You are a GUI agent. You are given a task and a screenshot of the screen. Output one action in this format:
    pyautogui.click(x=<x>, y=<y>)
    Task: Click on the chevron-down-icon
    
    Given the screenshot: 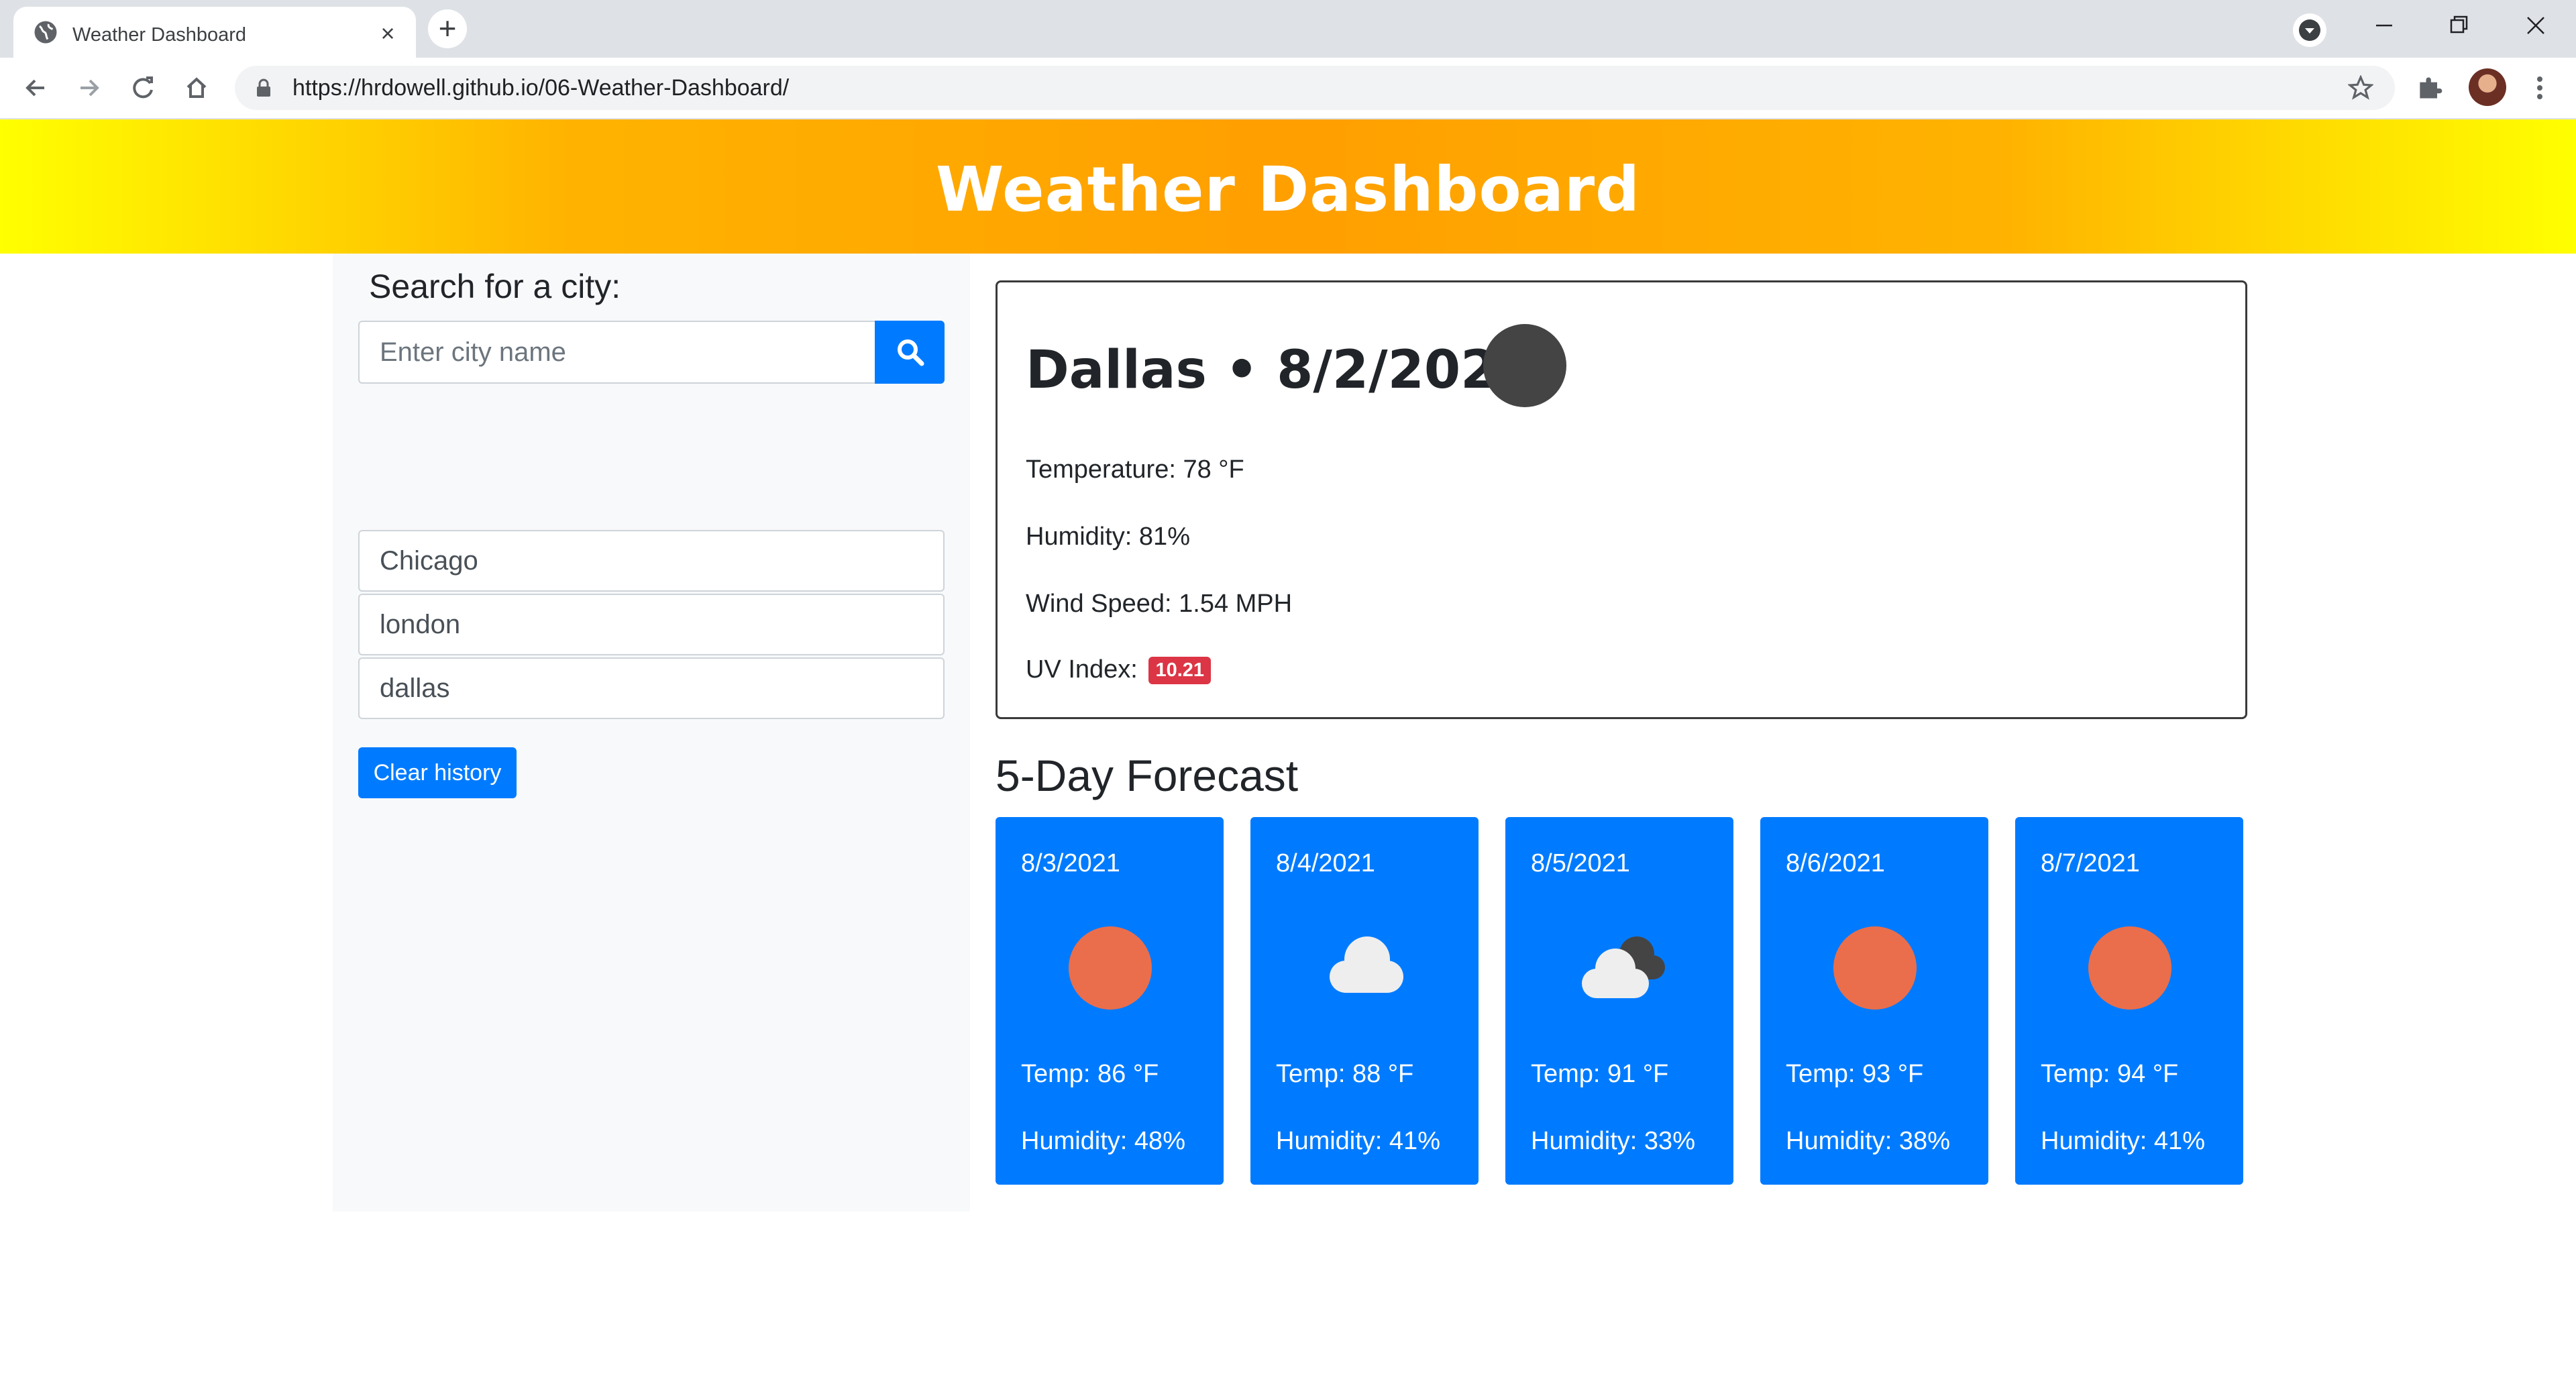 What is the action you would take?
    pyautogui.click(x=2309, y=30)
    